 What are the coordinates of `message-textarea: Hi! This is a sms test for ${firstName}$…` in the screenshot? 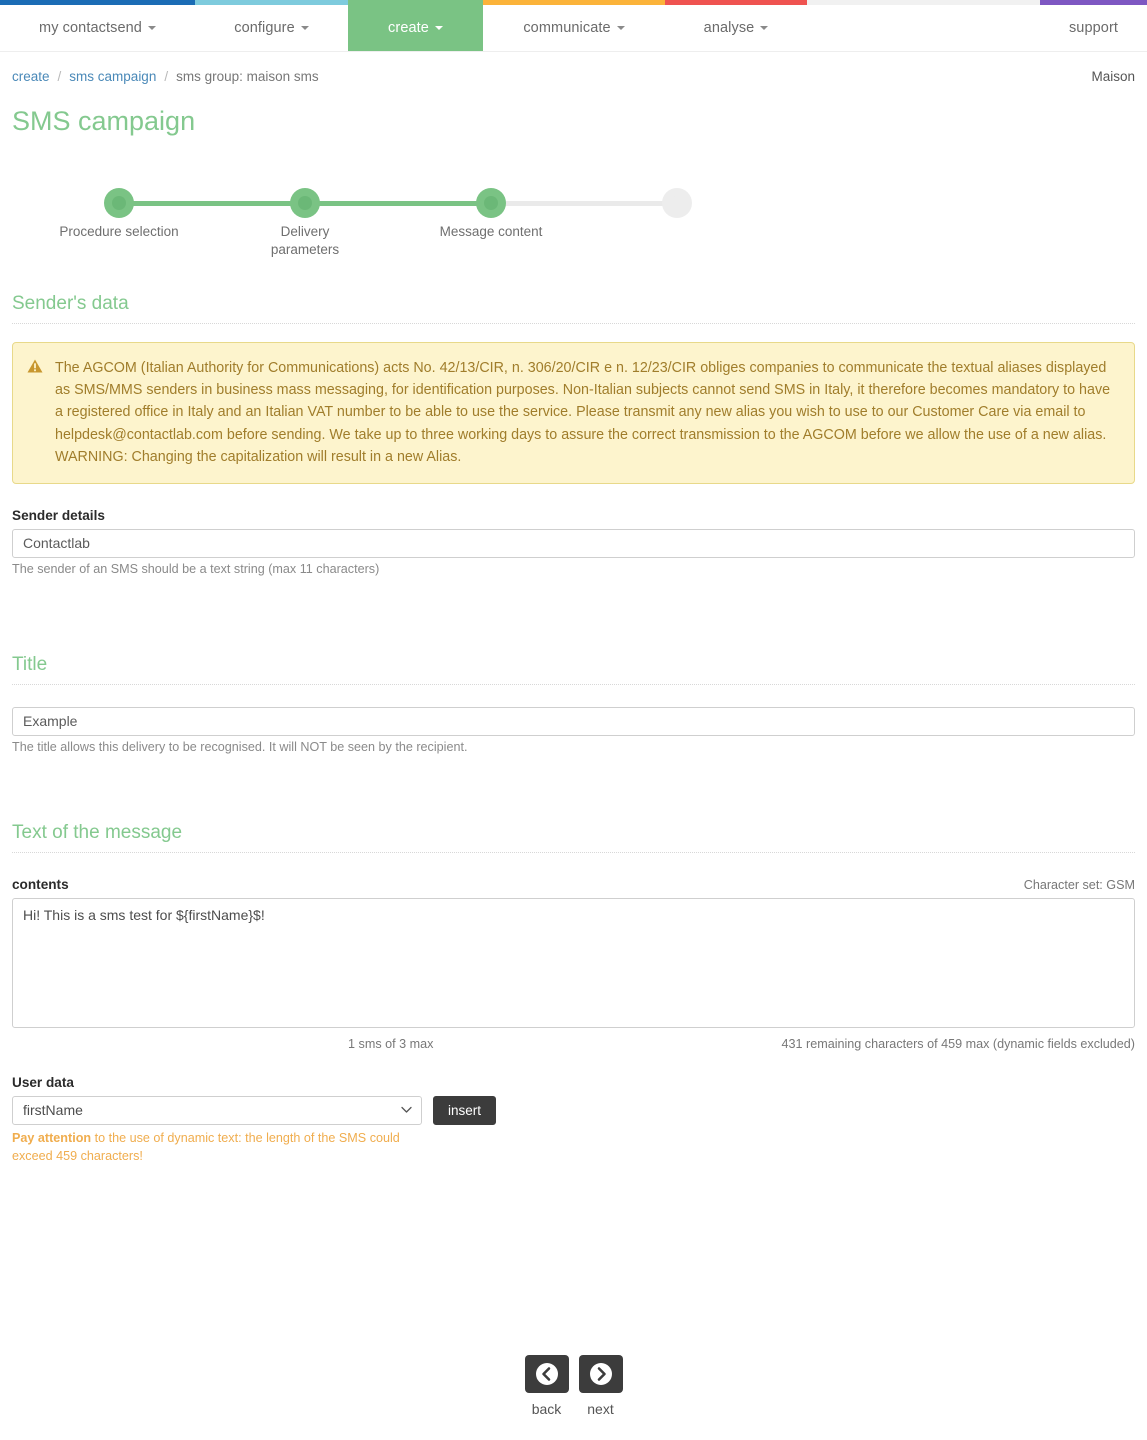 It's located at (573, 962).